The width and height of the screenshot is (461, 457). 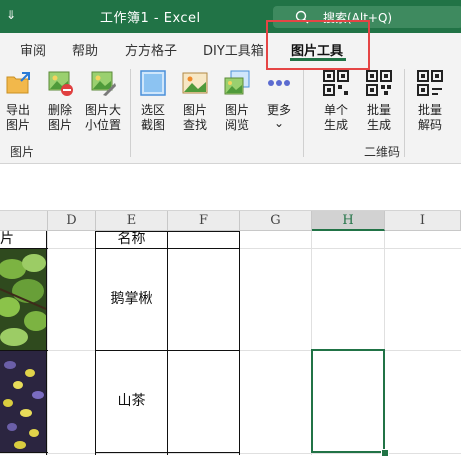 I want to click on tab-fangfang-grid: 方方格子, so click(x=151, y=49).